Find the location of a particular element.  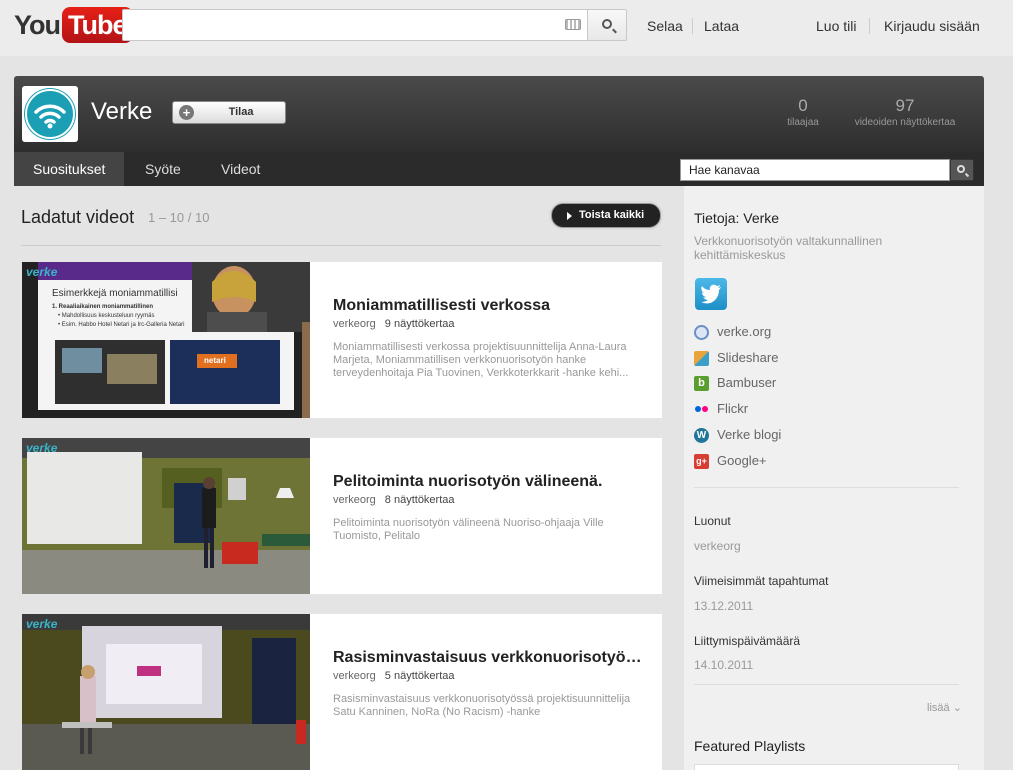

created-value: verkeorg is located at coordinates (717, 546).